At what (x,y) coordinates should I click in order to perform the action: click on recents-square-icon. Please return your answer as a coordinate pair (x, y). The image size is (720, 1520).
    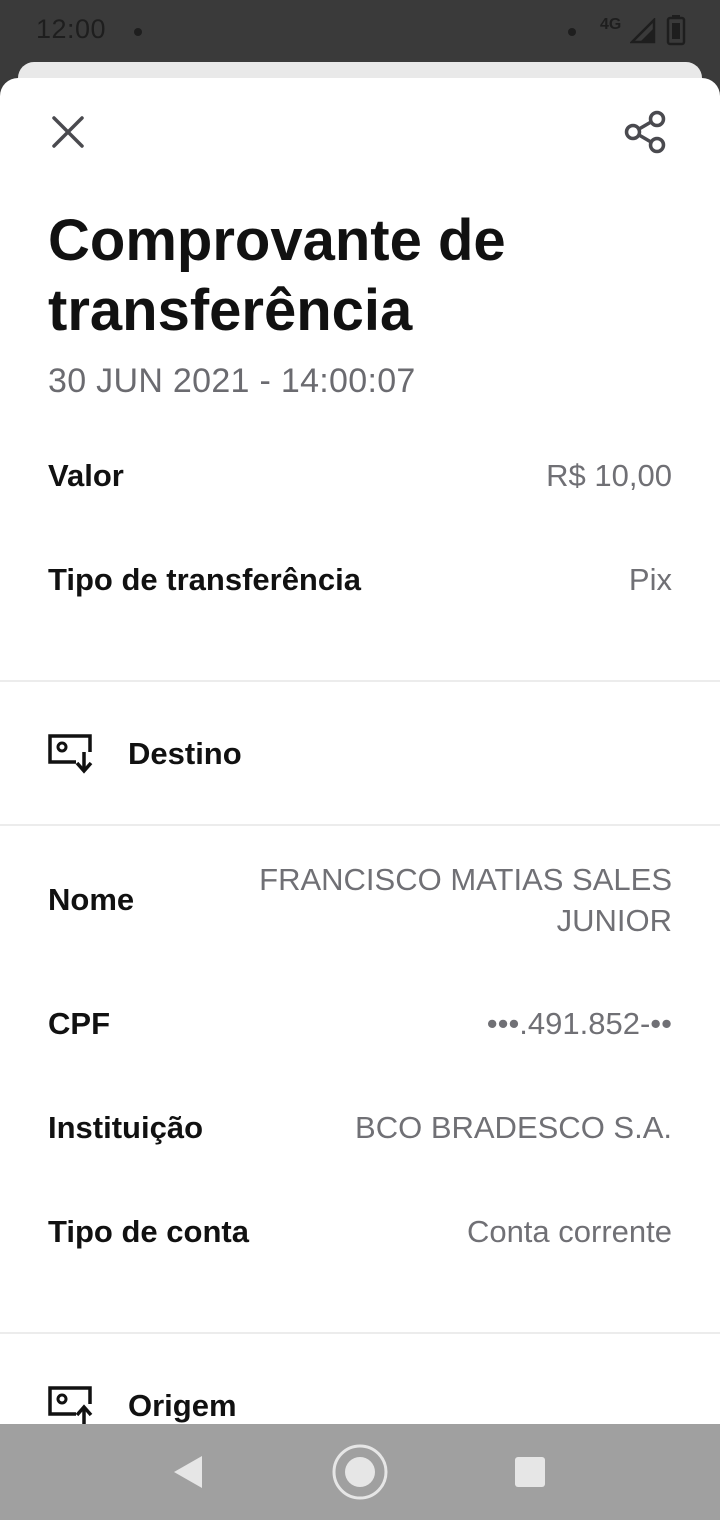
    Looking at the image, I should click on (530, 1472).